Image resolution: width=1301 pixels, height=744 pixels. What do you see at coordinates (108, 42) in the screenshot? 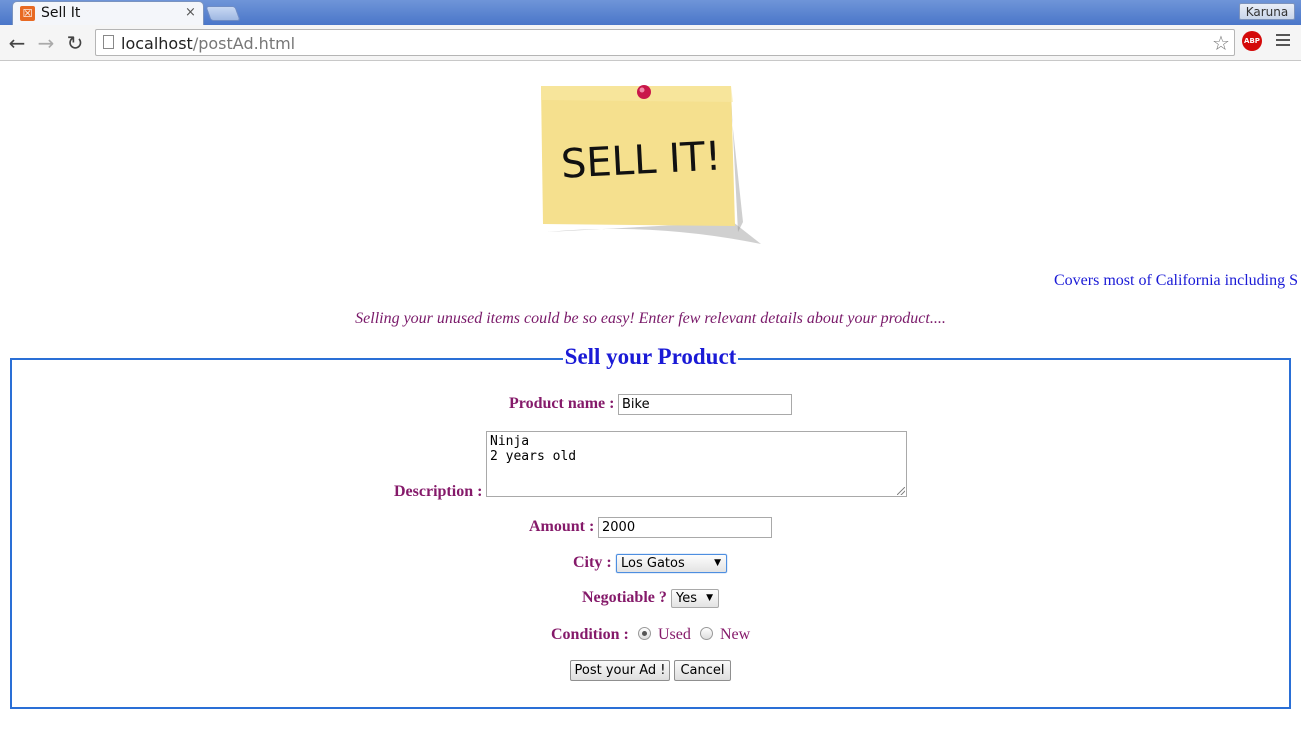
I see `page-icon` at bounding box center [108, 42].